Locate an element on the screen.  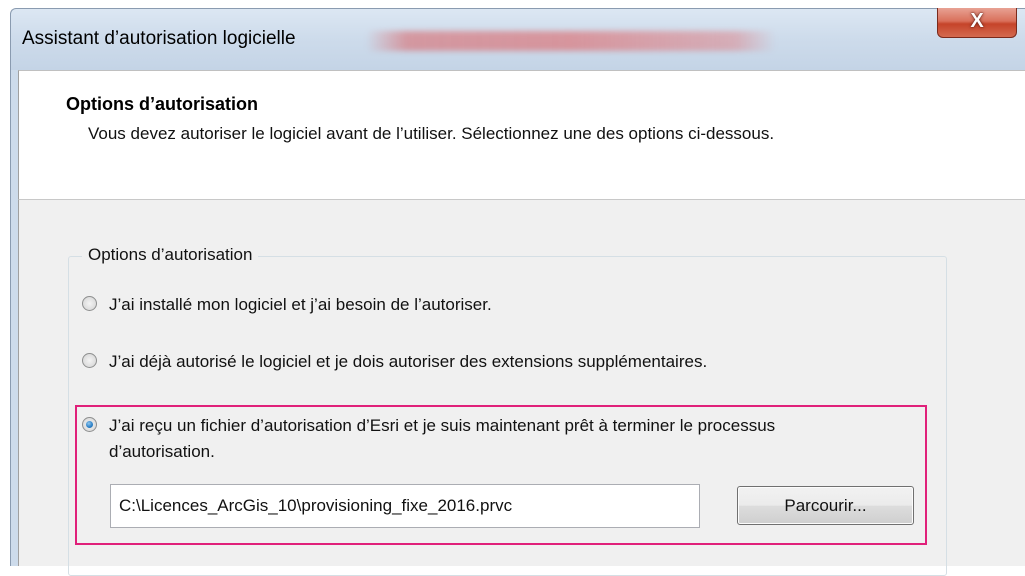
redacted-title-text is located at coordinates (571, 41).